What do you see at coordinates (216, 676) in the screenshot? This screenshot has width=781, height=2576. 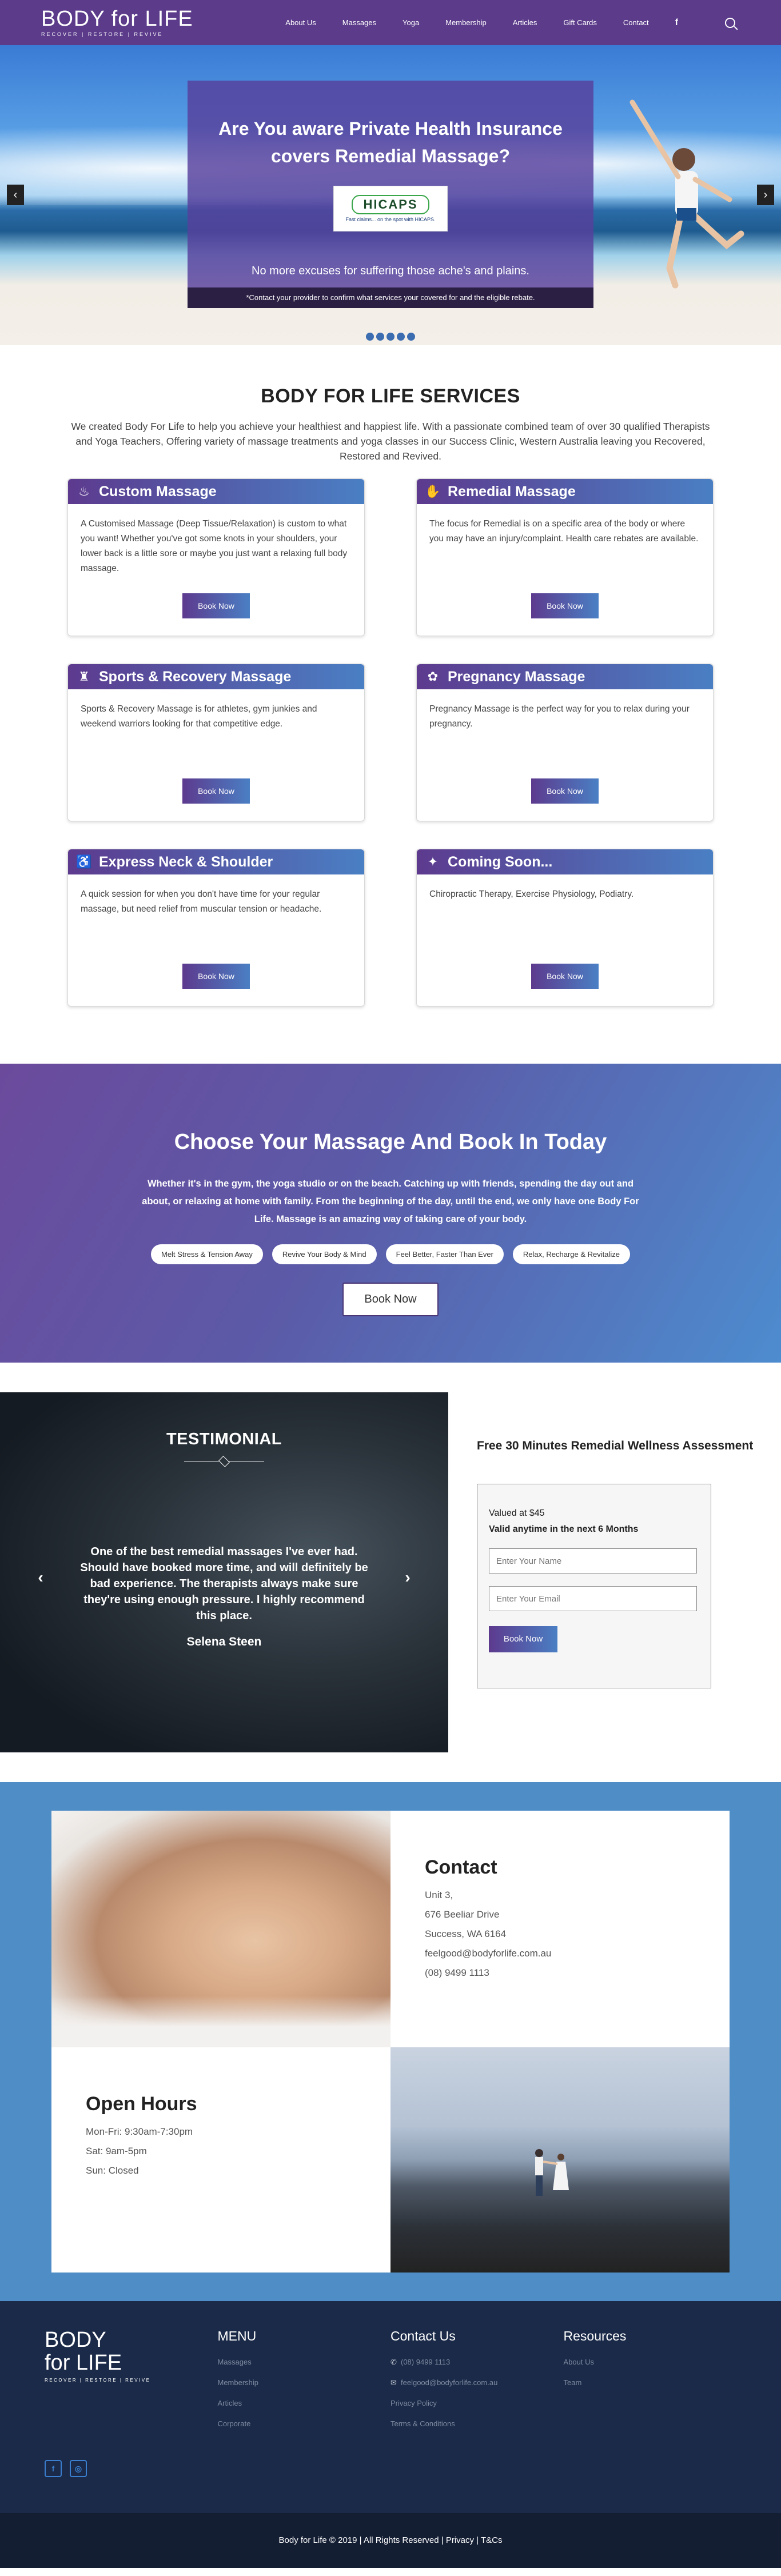 I see `card-header: ♜ Sports & Recovery Massage` at bounding box center [216, 676].